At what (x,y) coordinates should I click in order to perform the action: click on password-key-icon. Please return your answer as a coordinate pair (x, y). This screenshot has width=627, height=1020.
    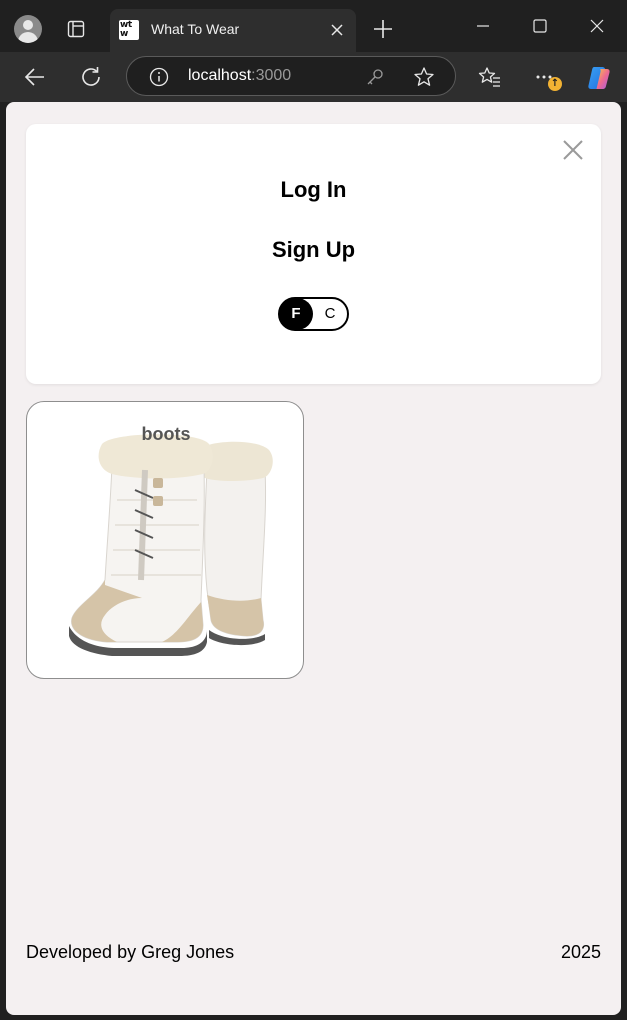
    Looking at the image, I should click on (375, 77).